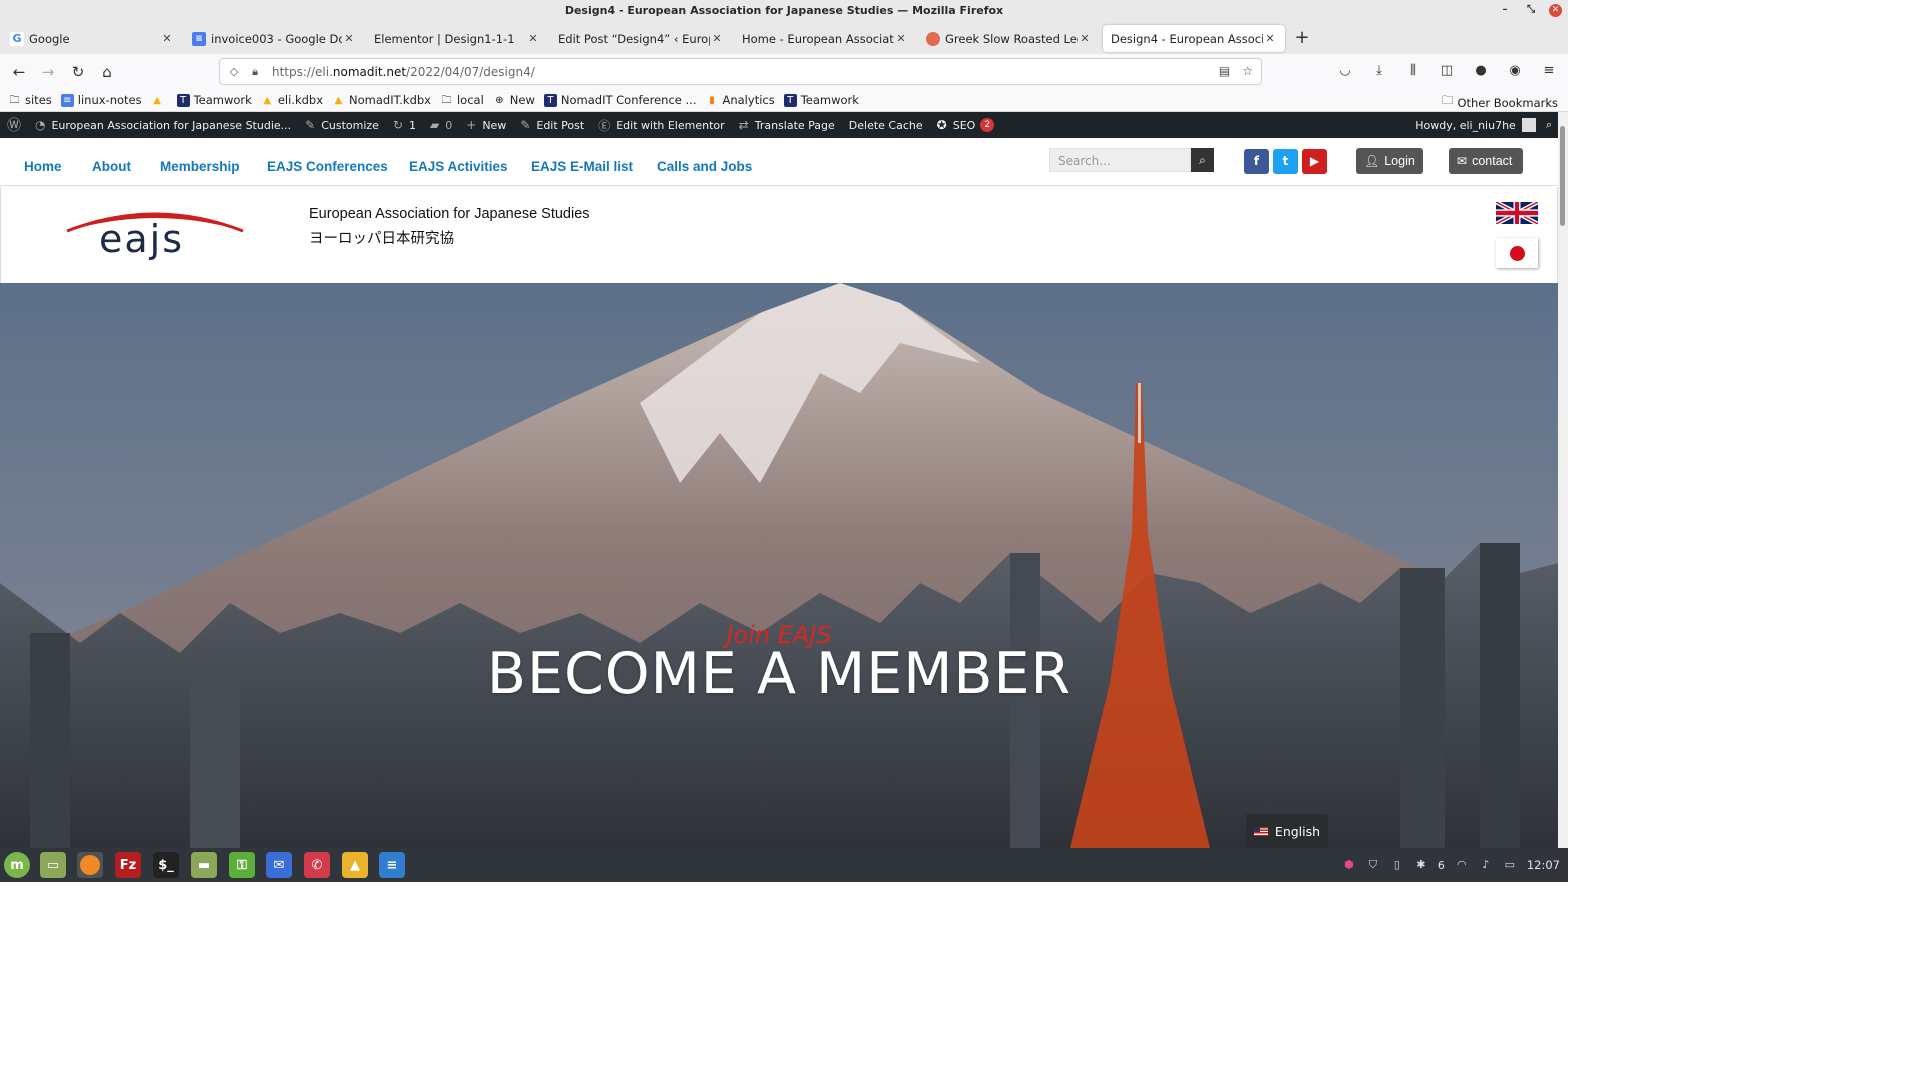  I want to click on page-scrollbar, so click(1563, 480).